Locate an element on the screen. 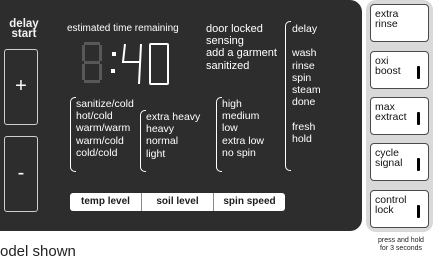  cycle-signal-label: cycle signal is located at coordinates (389, 158).